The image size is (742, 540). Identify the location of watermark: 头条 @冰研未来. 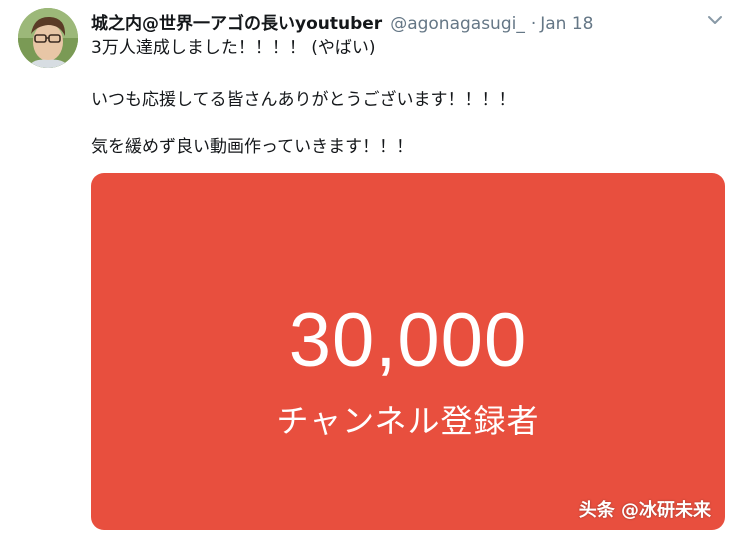
(644, 510).